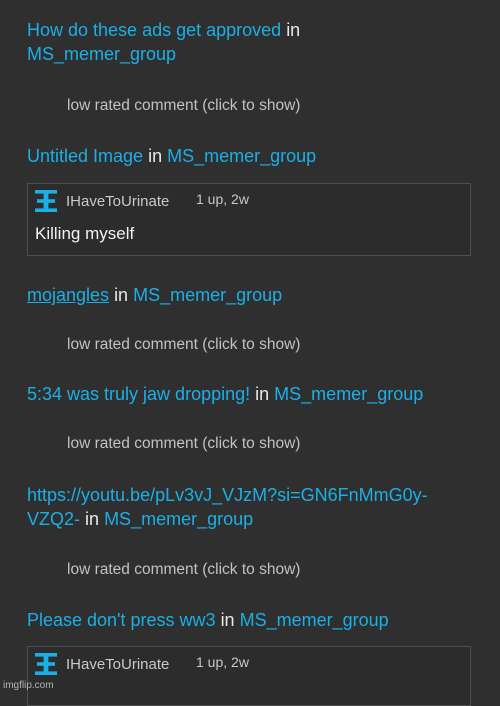 The image size is (500, 706). I want to click on post-link-continued: VZQ2-, so click(53, 519).